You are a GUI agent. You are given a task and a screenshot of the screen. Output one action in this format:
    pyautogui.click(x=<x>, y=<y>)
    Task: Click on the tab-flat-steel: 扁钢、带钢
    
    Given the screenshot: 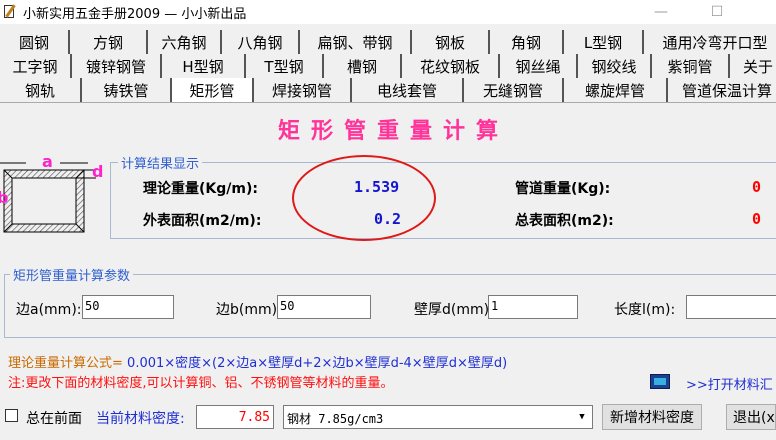 What is the action you would take?
    pyautogui.click(x=356, y=42)
    